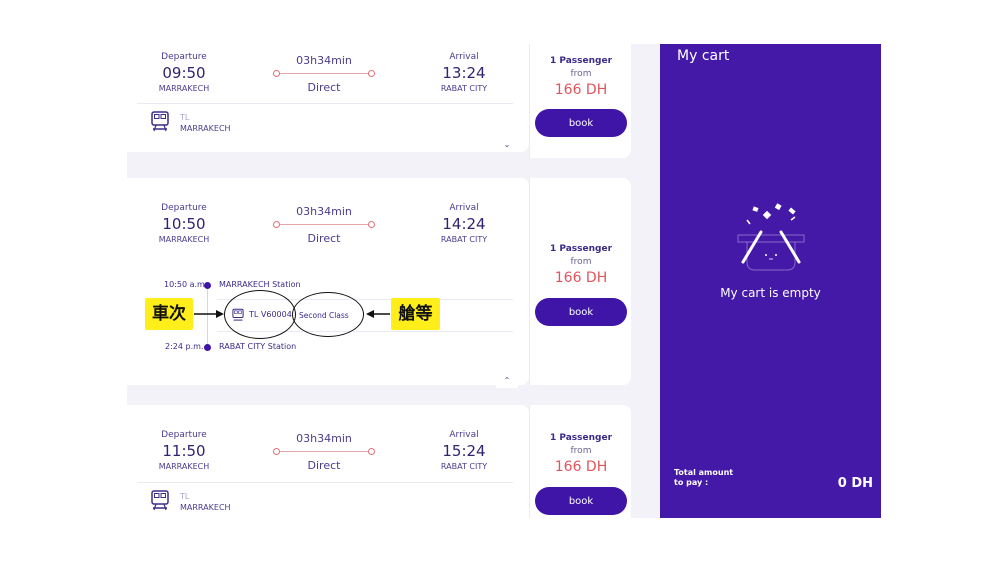  I want to click on arrival-block: Arrival 15:24 RABAT CITY, so click(464, 450).